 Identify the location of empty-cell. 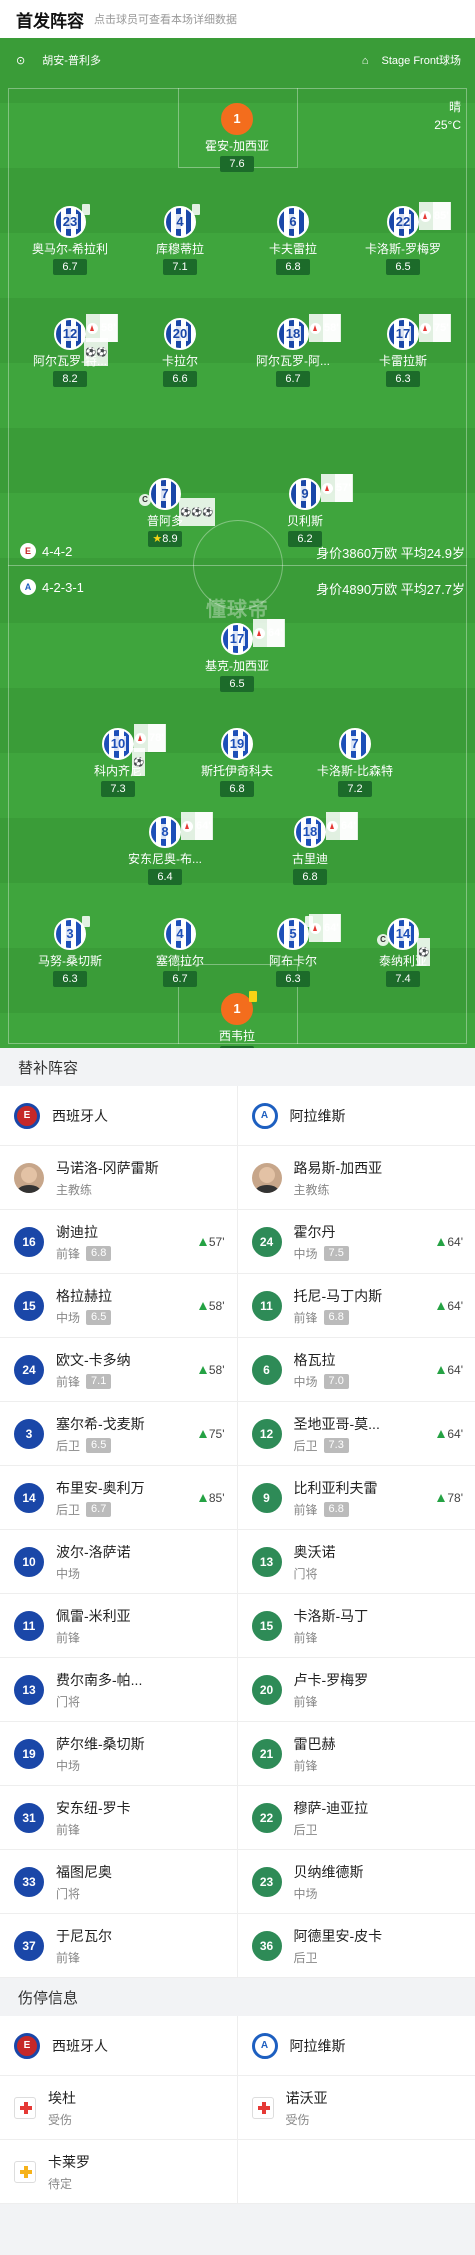
(356, 2172).